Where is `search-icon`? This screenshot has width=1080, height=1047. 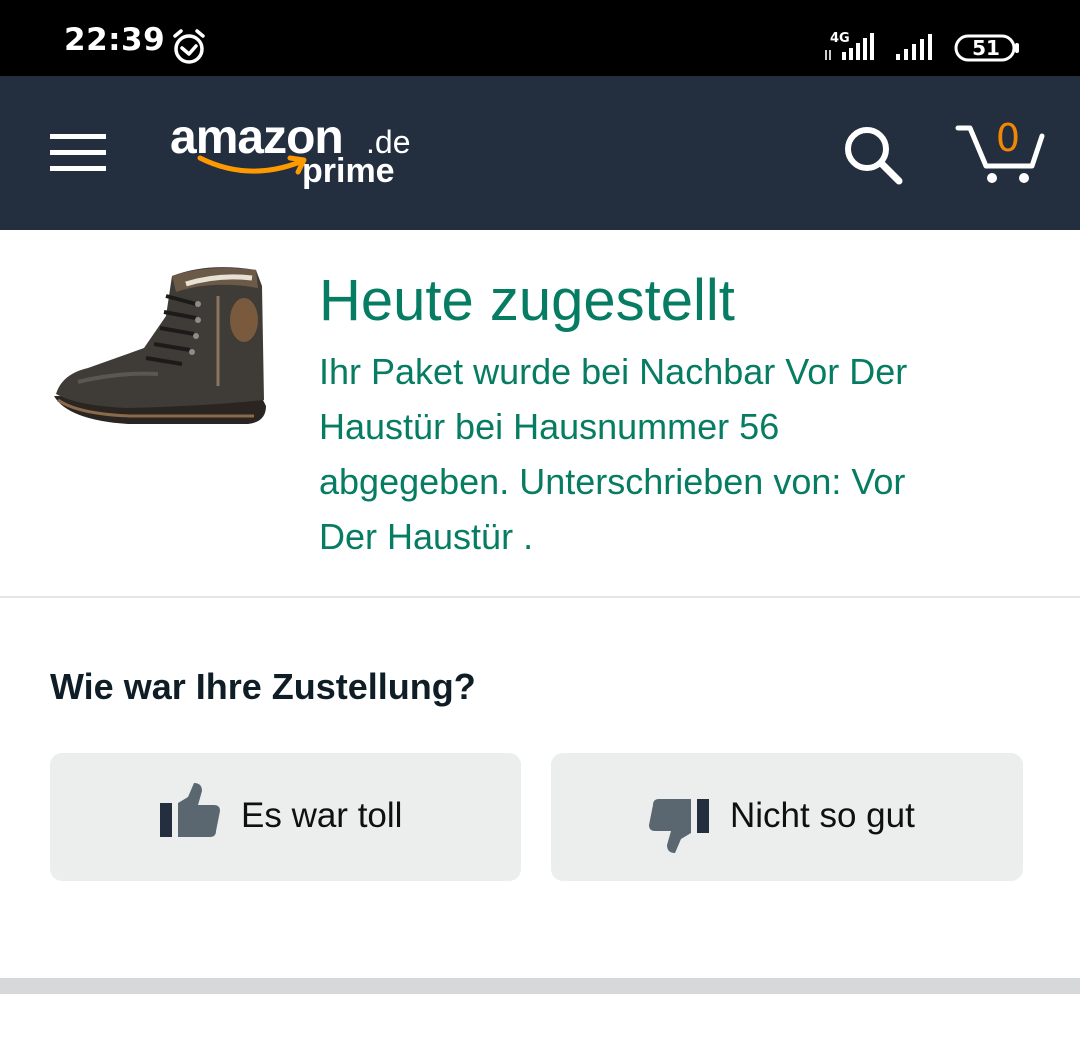 search-icon is located at coordinates (873, 155).